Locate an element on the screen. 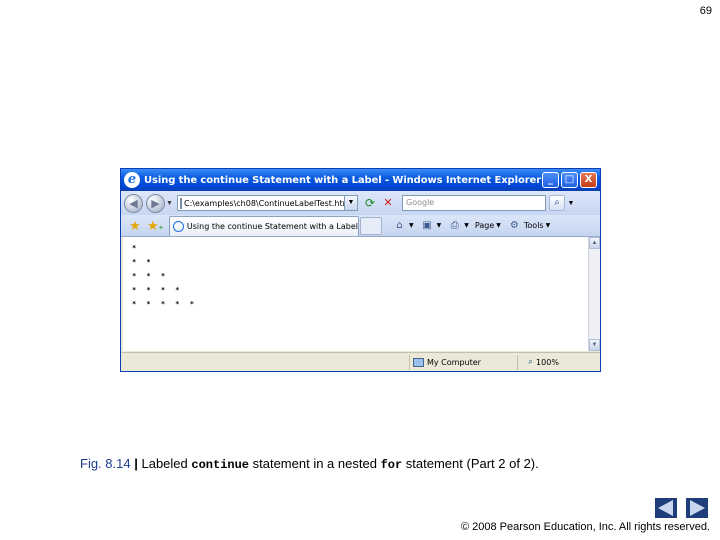 The height and width of the screenshot is (540, 720). page-number: 69 is located at coordinates (705, 11).